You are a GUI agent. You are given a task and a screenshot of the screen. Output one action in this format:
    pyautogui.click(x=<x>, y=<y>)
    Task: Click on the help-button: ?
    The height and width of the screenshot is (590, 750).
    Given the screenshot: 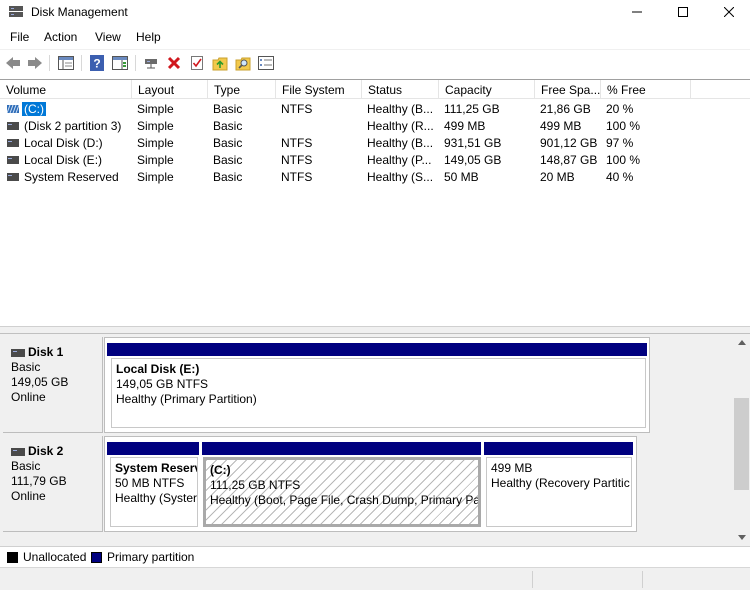 What is the action you would take?
    pyautogui.click(x=97, y=63)
    